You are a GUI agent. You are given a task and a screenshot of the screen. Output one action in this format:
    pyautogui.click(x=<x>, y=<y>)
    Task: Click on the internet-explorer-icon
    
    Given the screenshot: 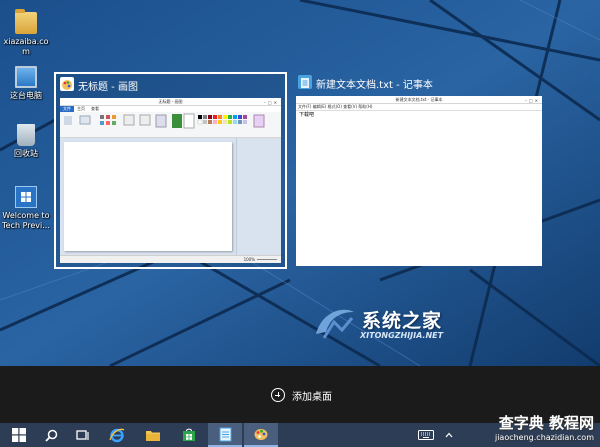 What is the action you would take?
    pyautogui.click(x=117, y=435)
    